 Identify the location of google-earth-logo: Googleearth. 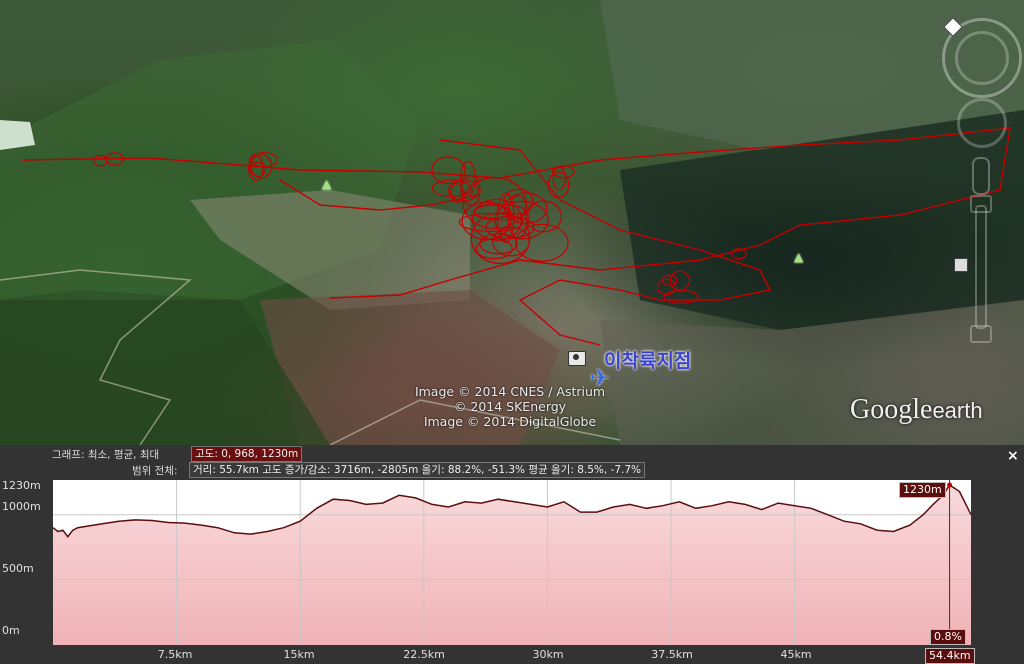
(916, 410).